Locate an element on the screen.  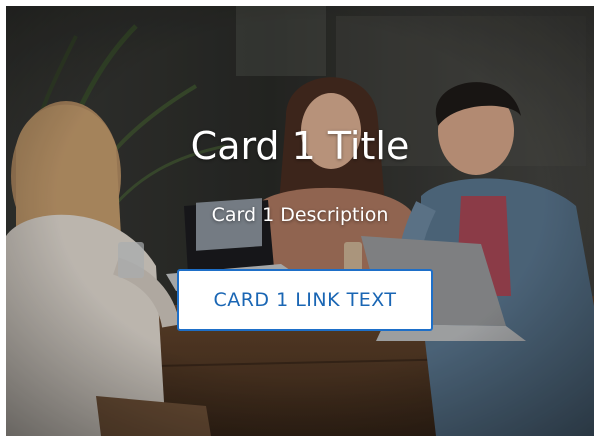
card-title: Card 1 Title is located at coordinates (300, 146).